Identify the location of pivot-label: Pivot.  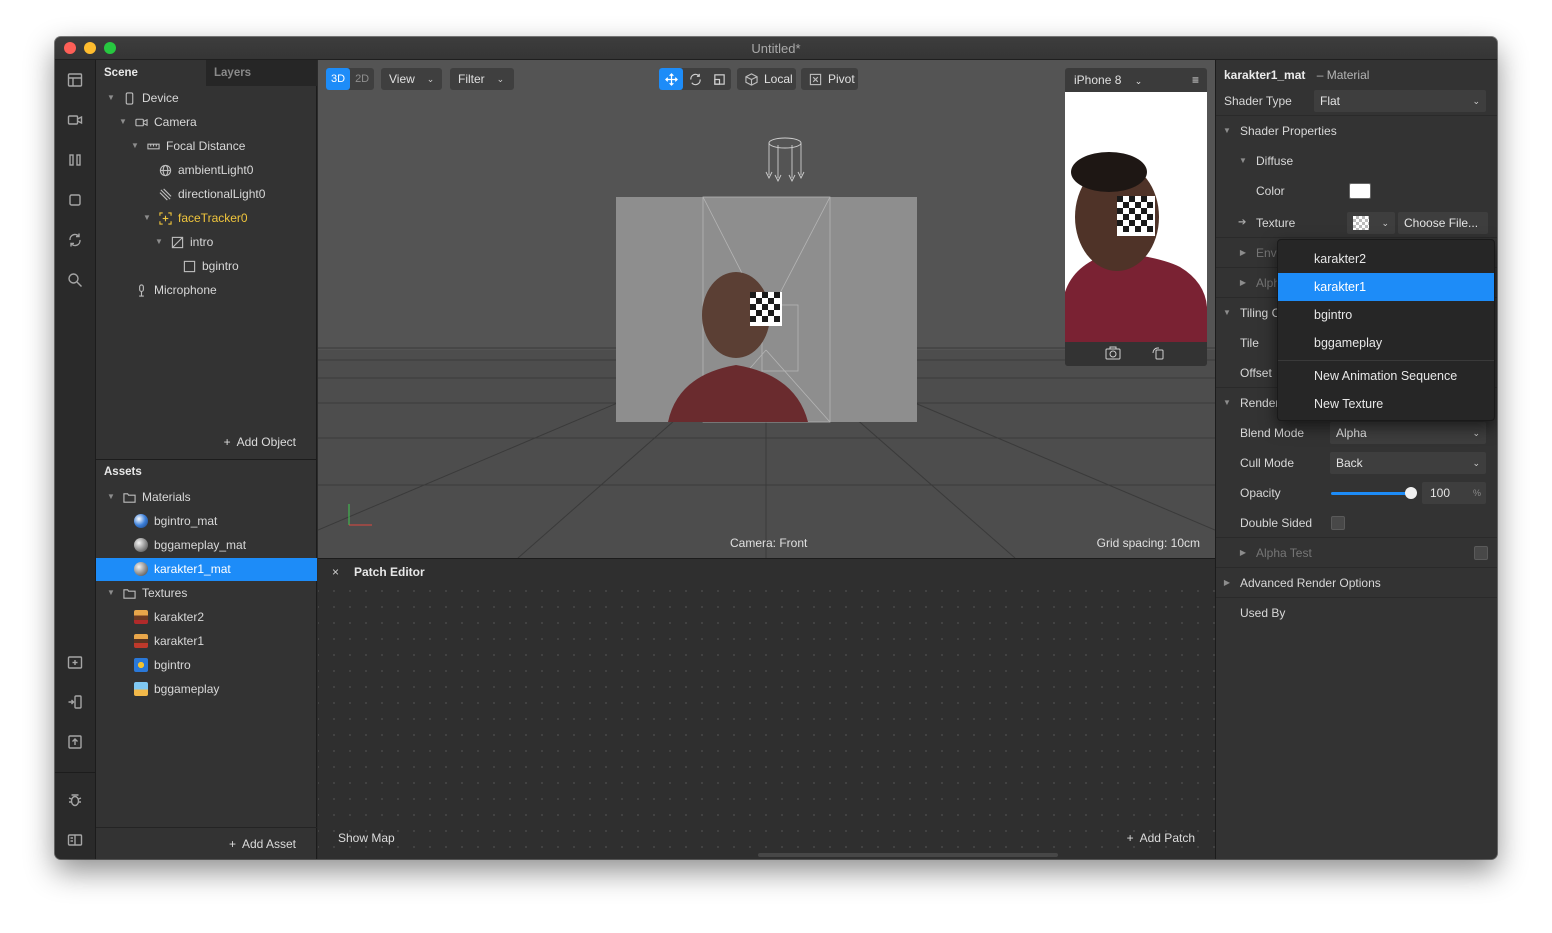
(841, 79).